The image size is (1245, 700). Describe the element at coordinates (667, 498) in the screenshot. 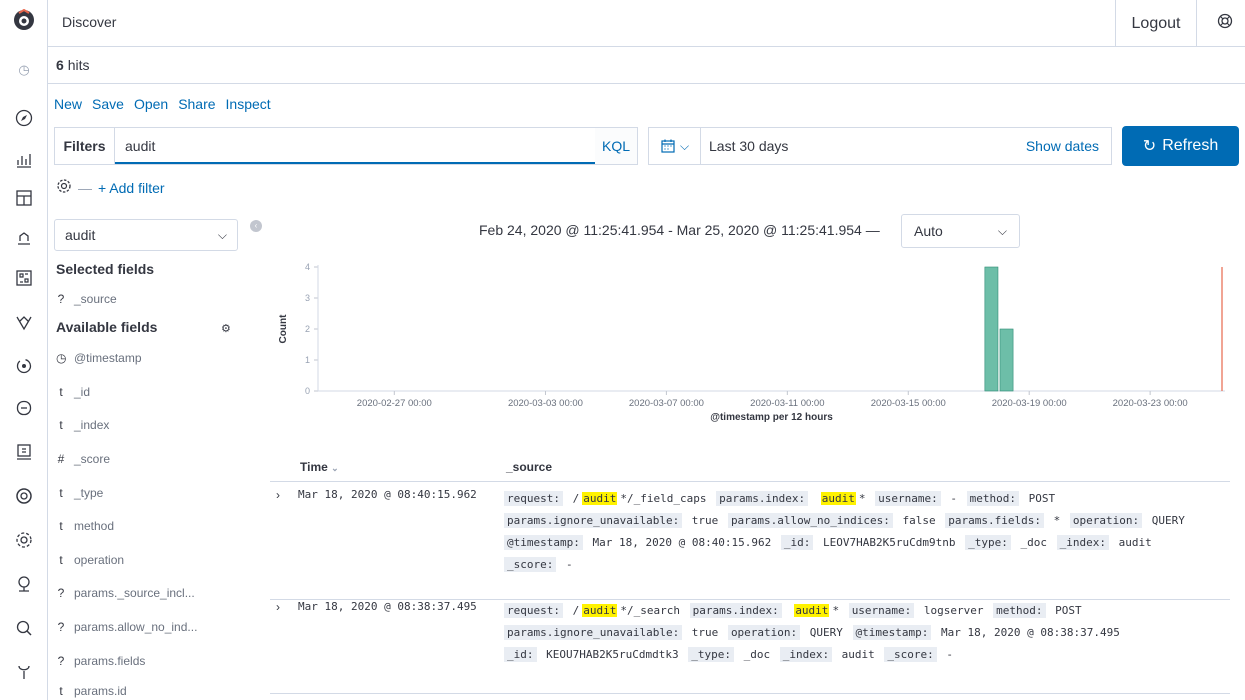

I see `source-value: */_field_caps` at that location.